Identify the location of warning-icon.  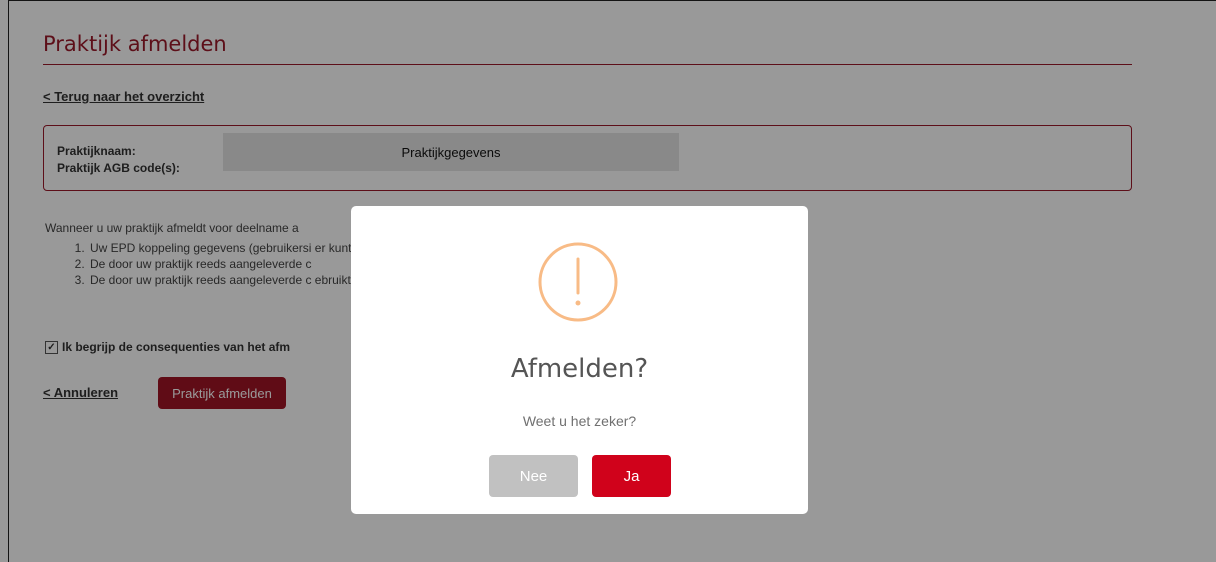
(578, 282).